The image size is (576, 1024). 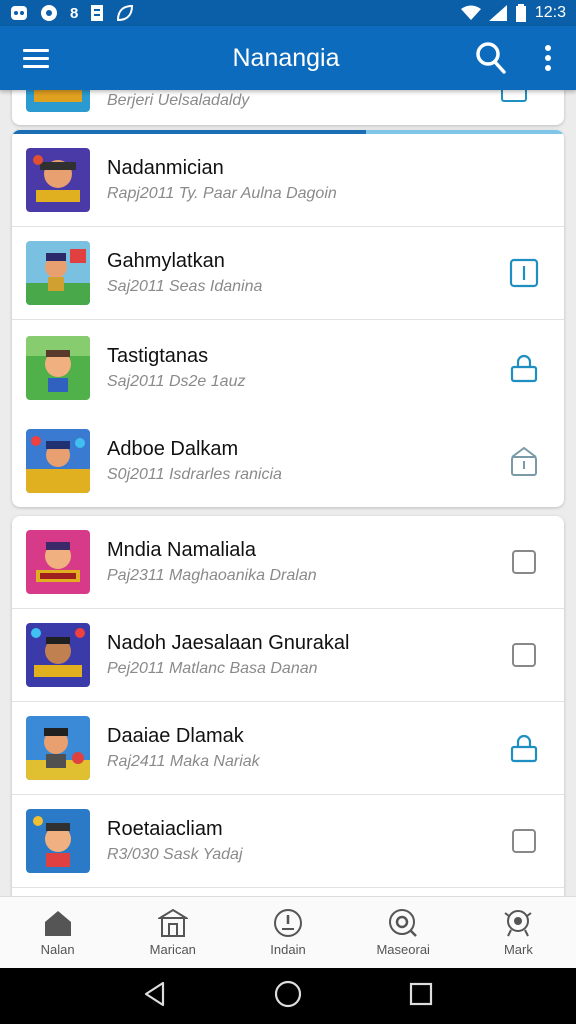 What do you see at coordinates (550, 12) in the screenshot?
I see `status-time: 12:3` at bounding box center [550, 12].